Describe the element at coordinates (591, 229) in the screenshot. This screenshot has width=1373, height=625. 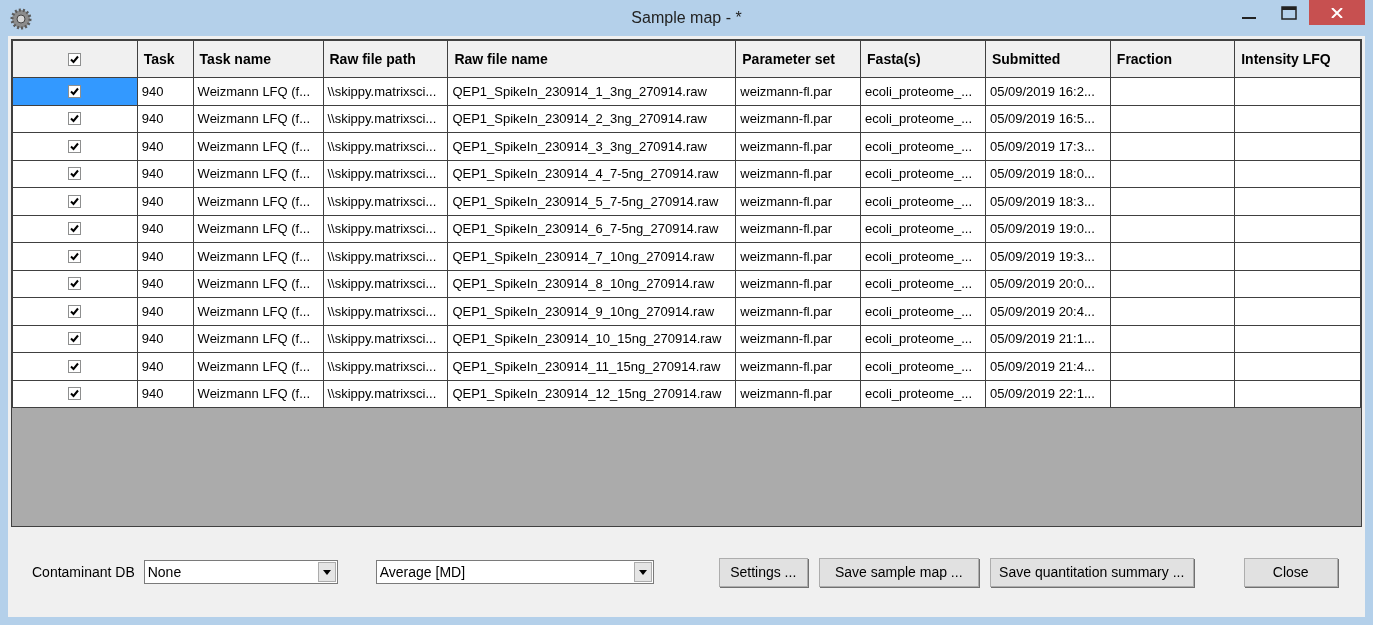
I see `table-cell: QEP1_SpikeIn_230914_6_7-5ng_270914.raw` at that location.